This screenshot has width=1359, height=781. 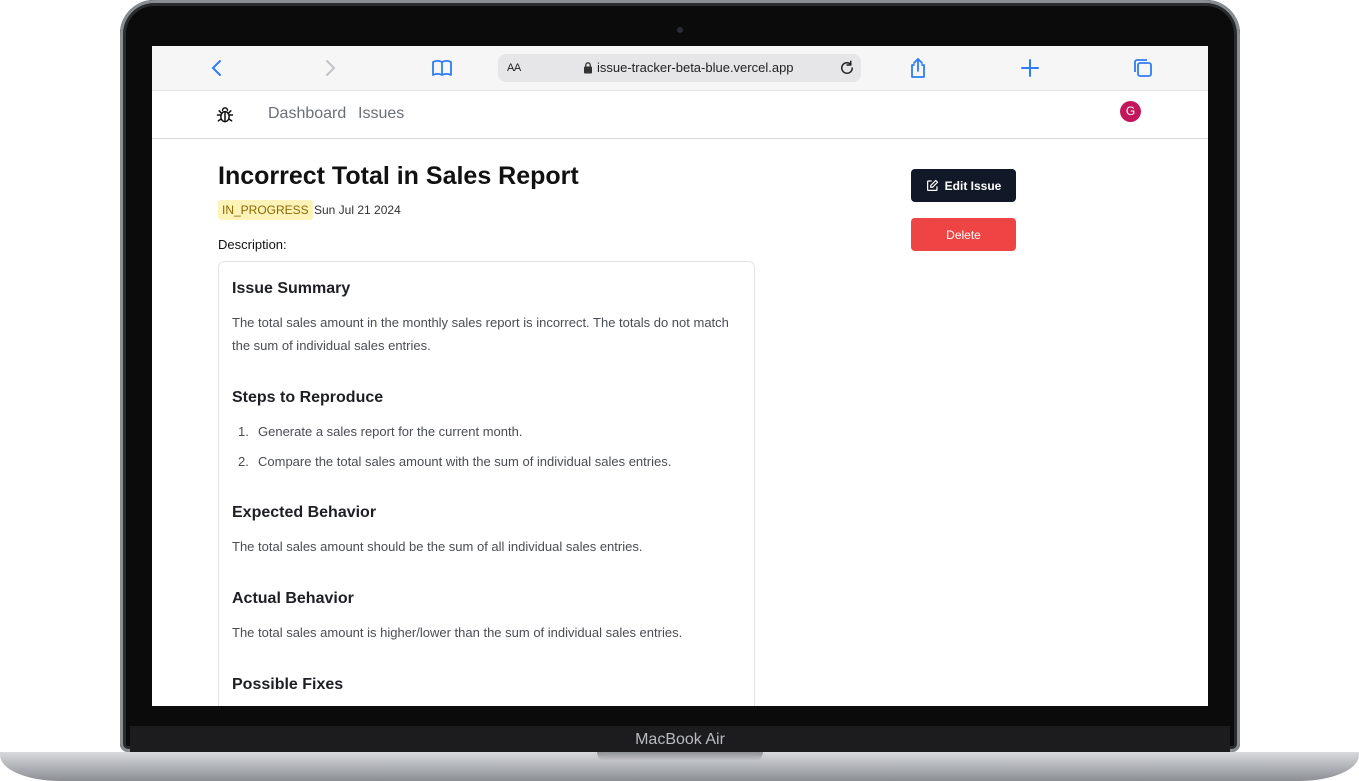 I want to click on steps-heading: Steps to Reproduce, so click(x=308, y=397).